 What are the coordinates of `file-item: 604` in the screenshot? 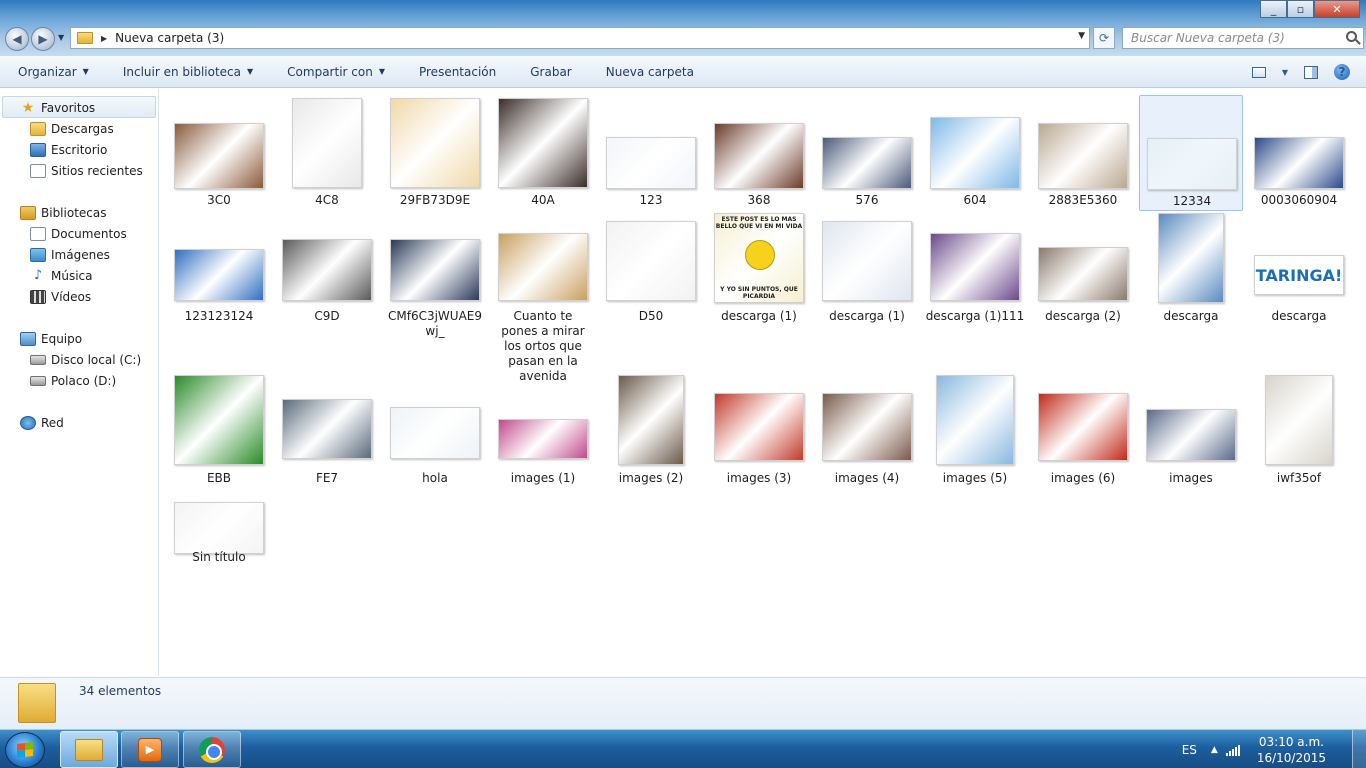 It's located at (975, 153).